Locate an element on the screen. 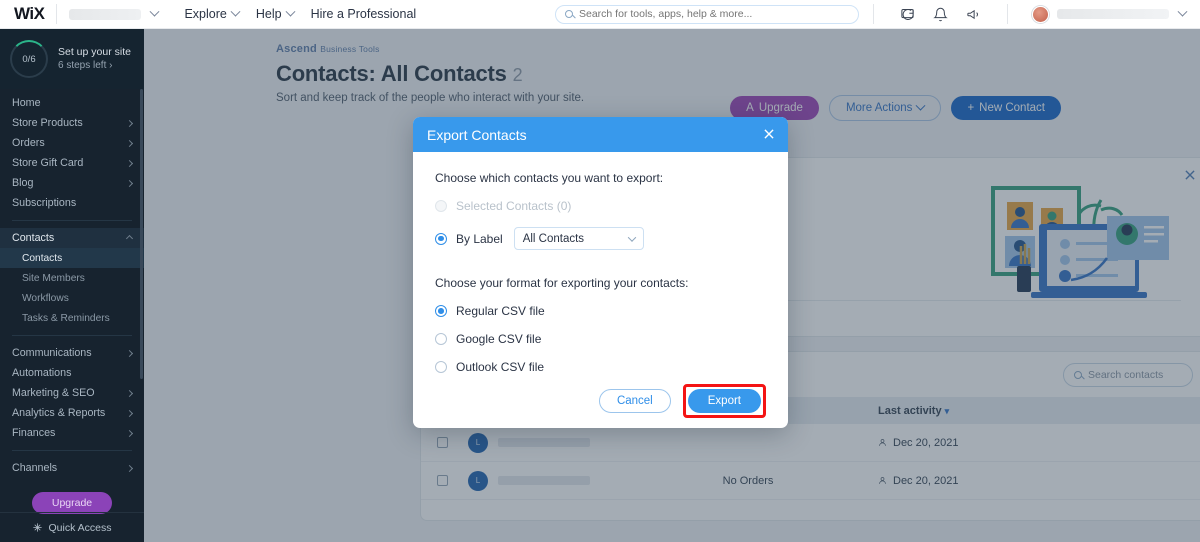 The width and height of the screenshot is (1200, 542). chat-icon is located at coordinates (907, 14).